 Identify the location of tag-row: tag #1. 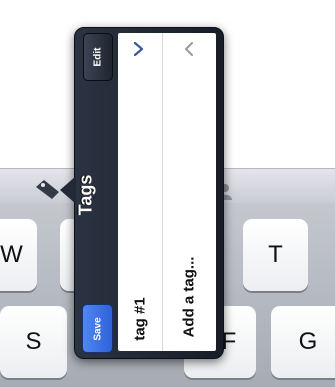
(140, 192).